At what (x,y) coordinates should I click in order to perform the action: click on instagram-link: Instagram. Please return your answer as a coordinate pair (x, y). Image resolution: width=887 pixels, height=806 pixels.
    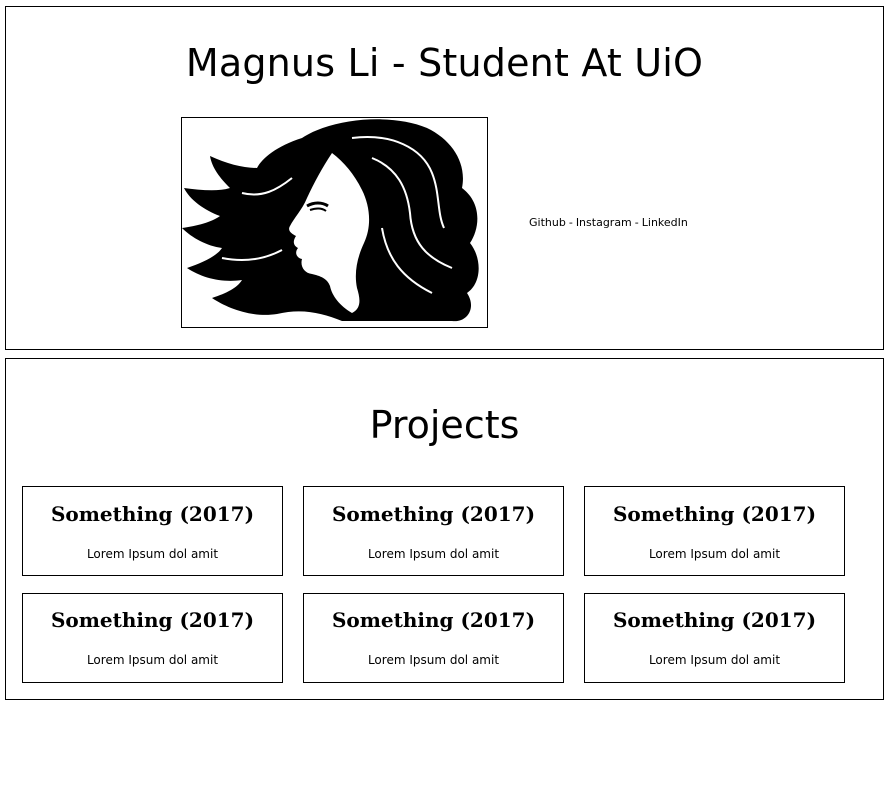
    Looking at the image, I should click on (604, 222).